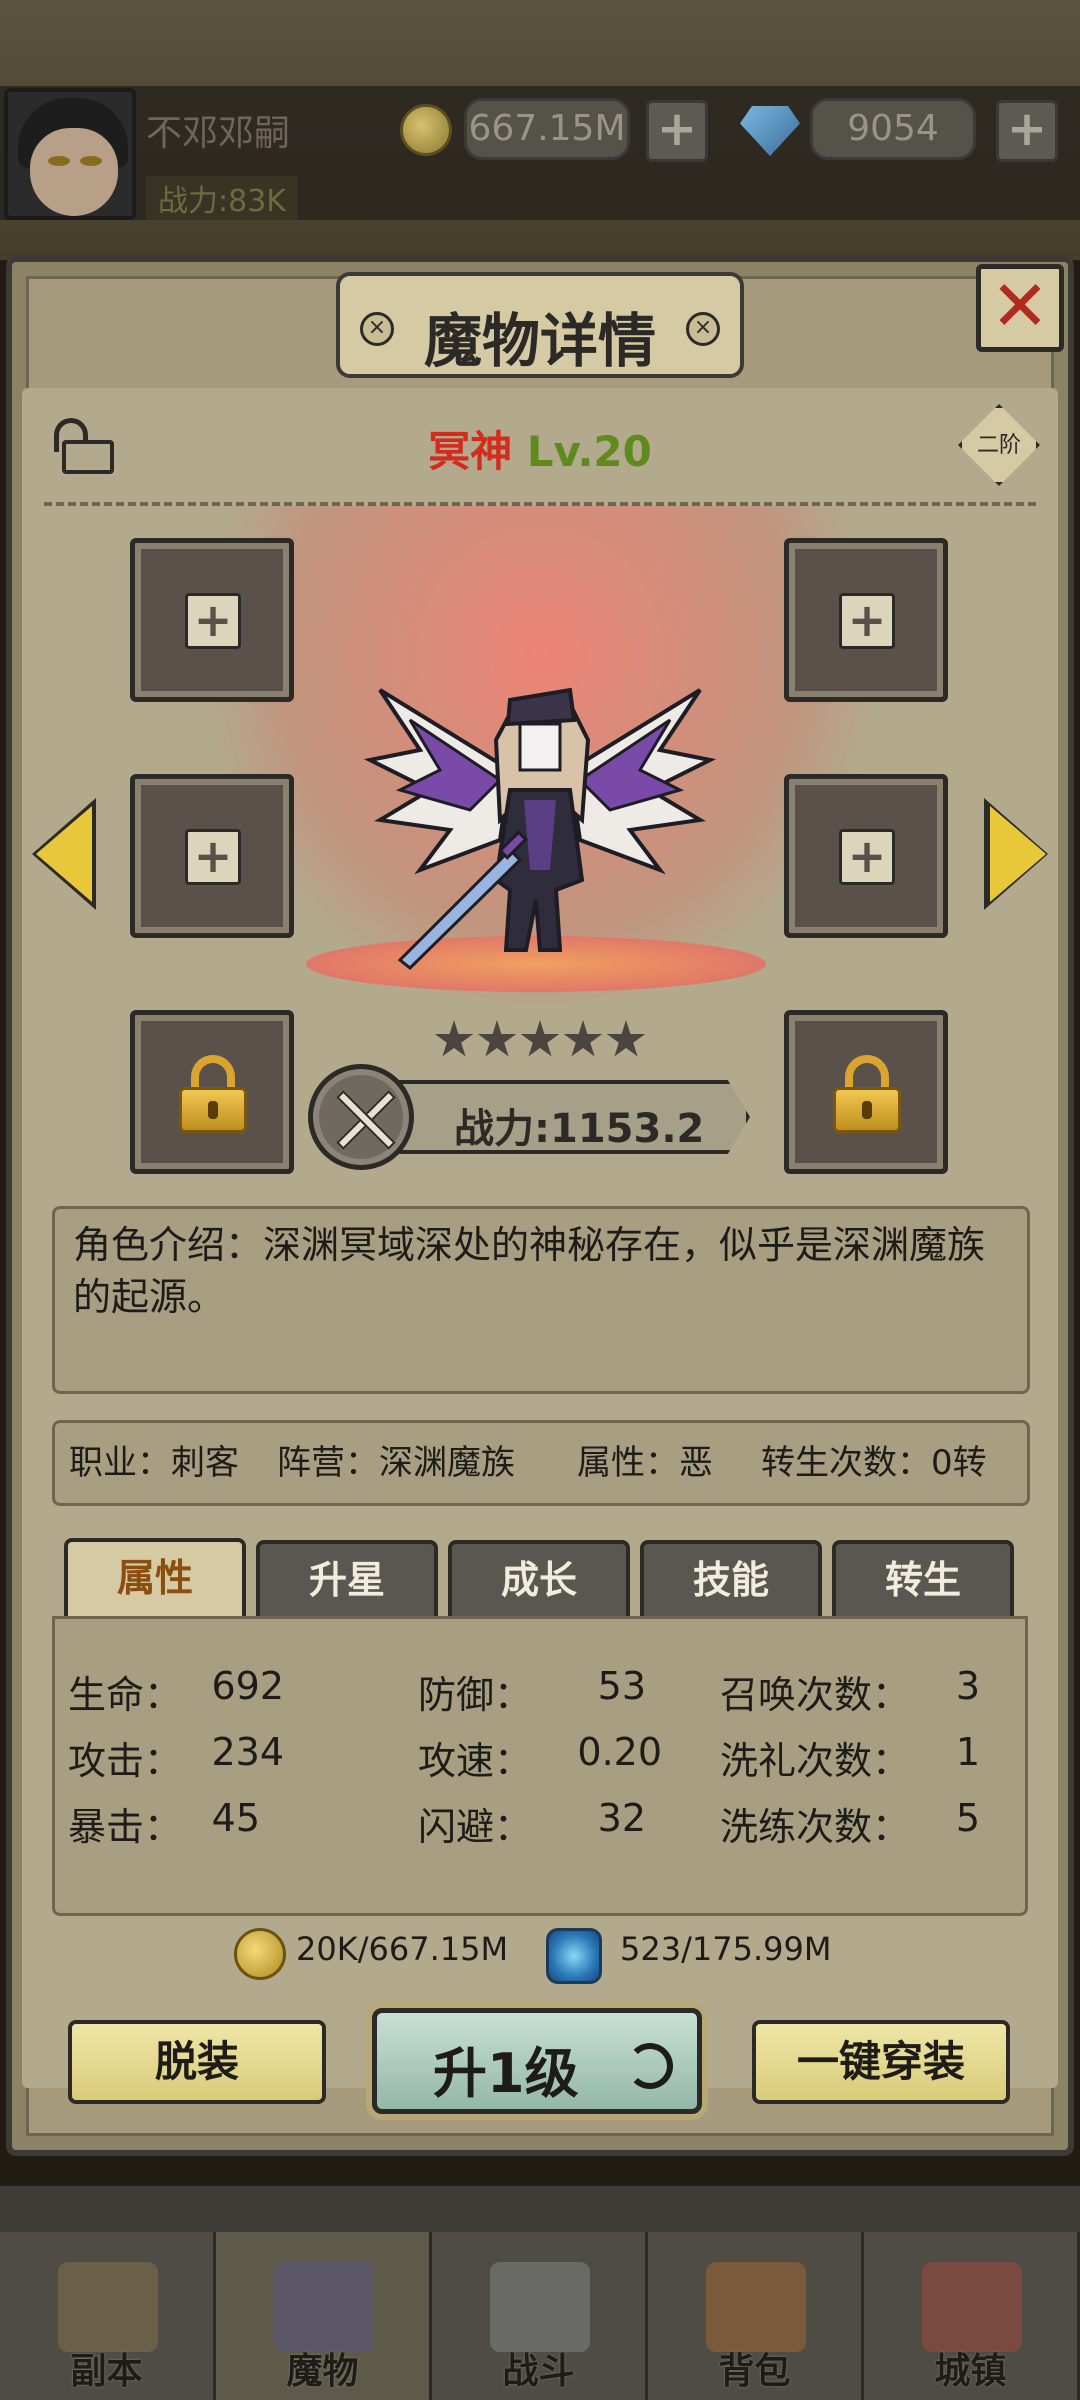 The width and height of the screenshot is (1080, 2400). Describe the element at coordinates (322, 2371) in the screenshot. I see `nav-label: 魔物` at that location.